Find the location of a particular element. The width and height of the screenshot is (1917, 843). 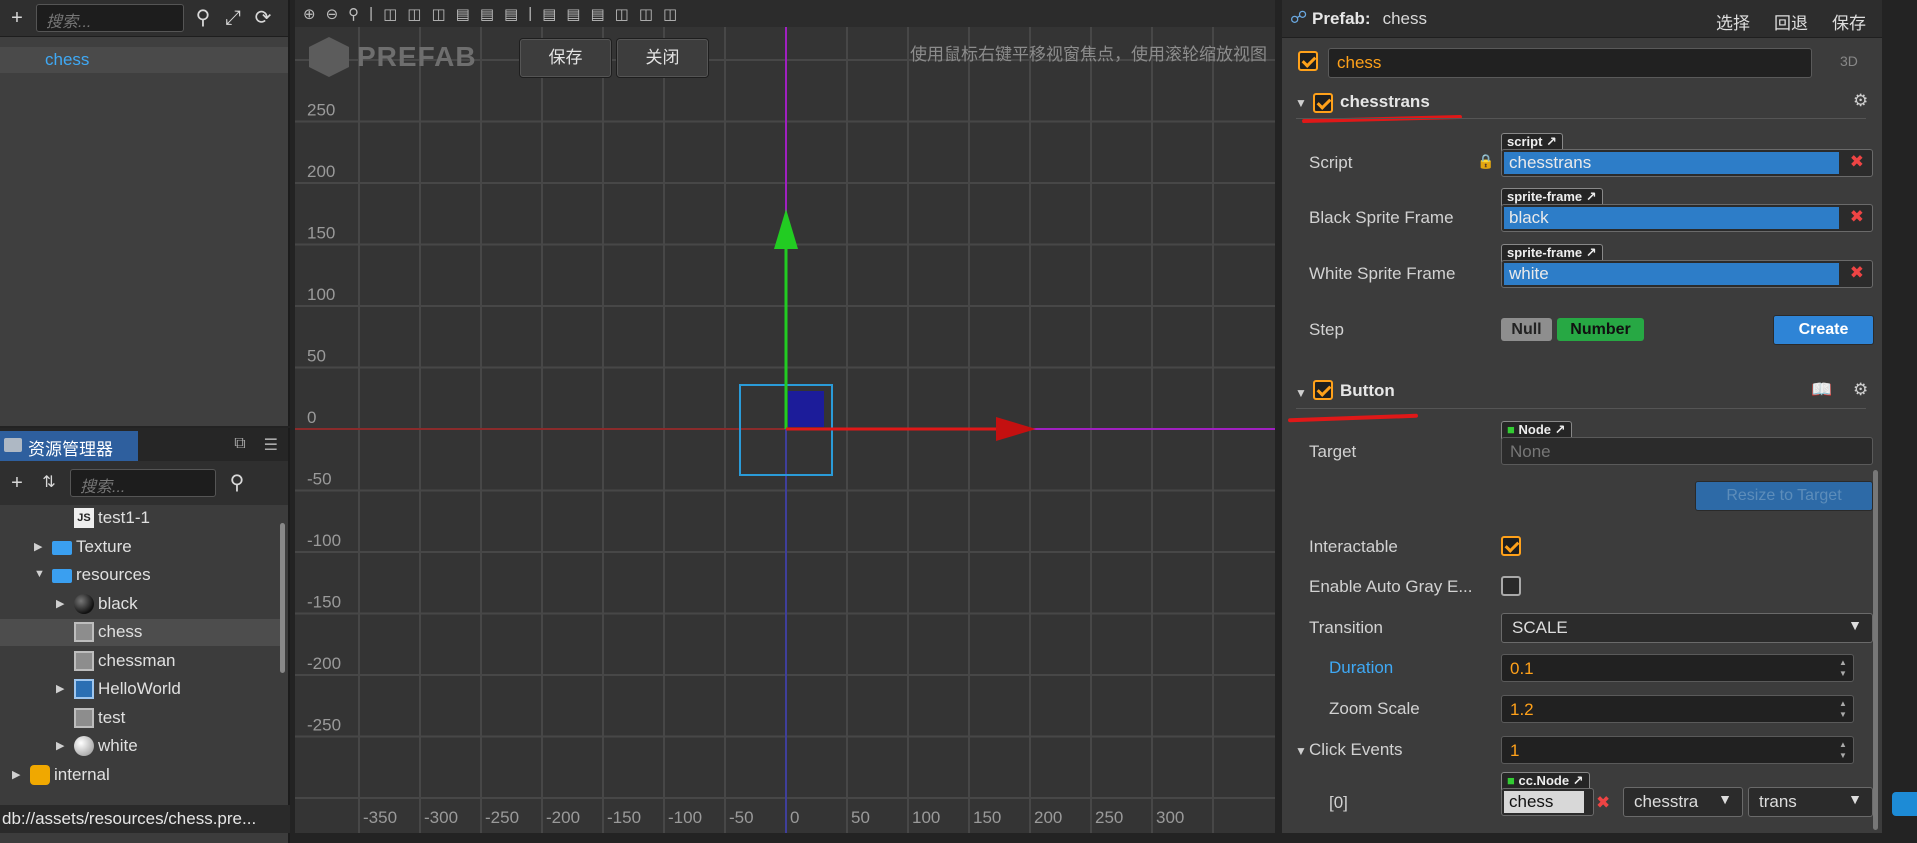

asset-tree-item: test is located at coordinates (141, 718).